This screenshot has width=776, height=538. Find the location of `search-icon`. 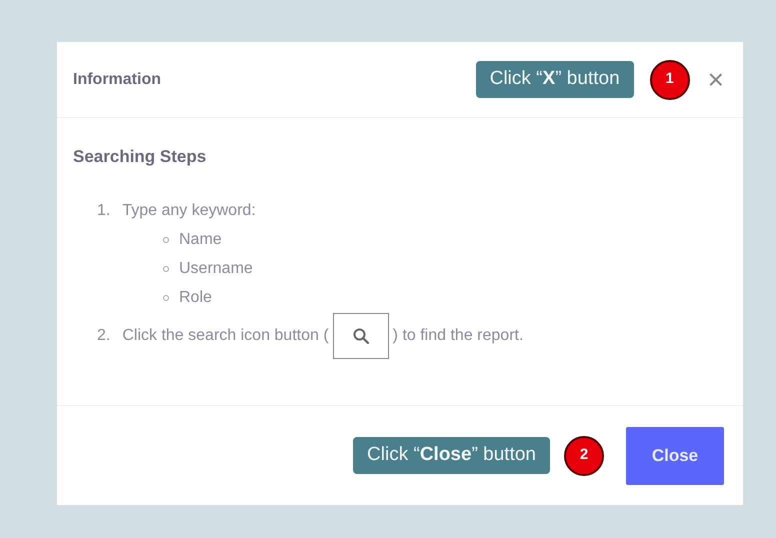

search-icon is located at coordinates (361, 335).